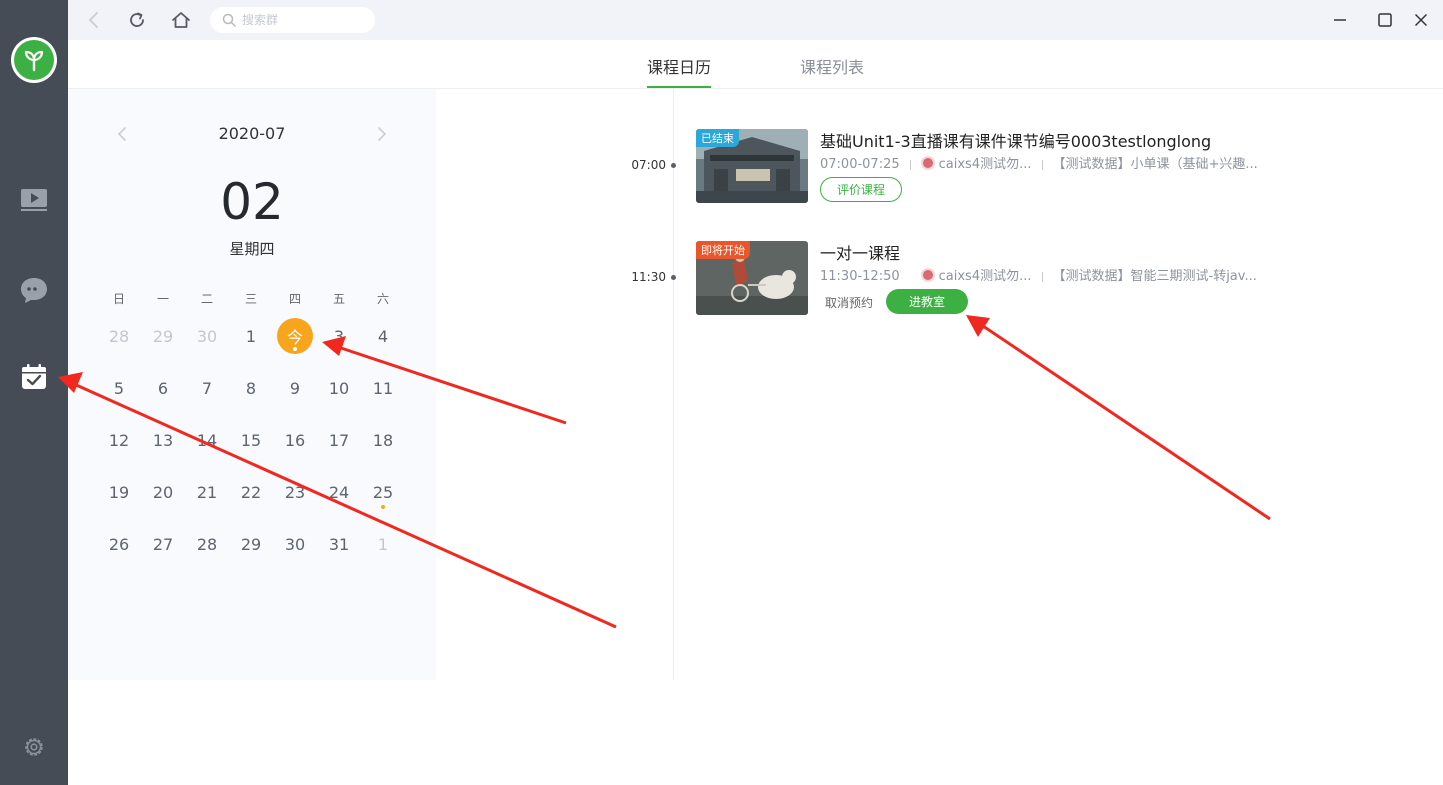  I want to click on enter-classroom-button: 进教室, so click(927, 301).